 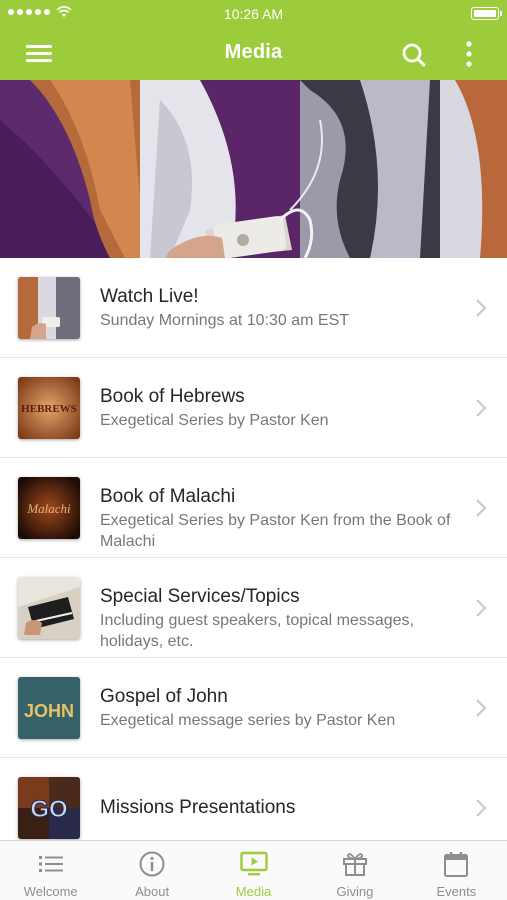 I want to click on item-title: Book of Hebrews, so click(x=172, y=396).